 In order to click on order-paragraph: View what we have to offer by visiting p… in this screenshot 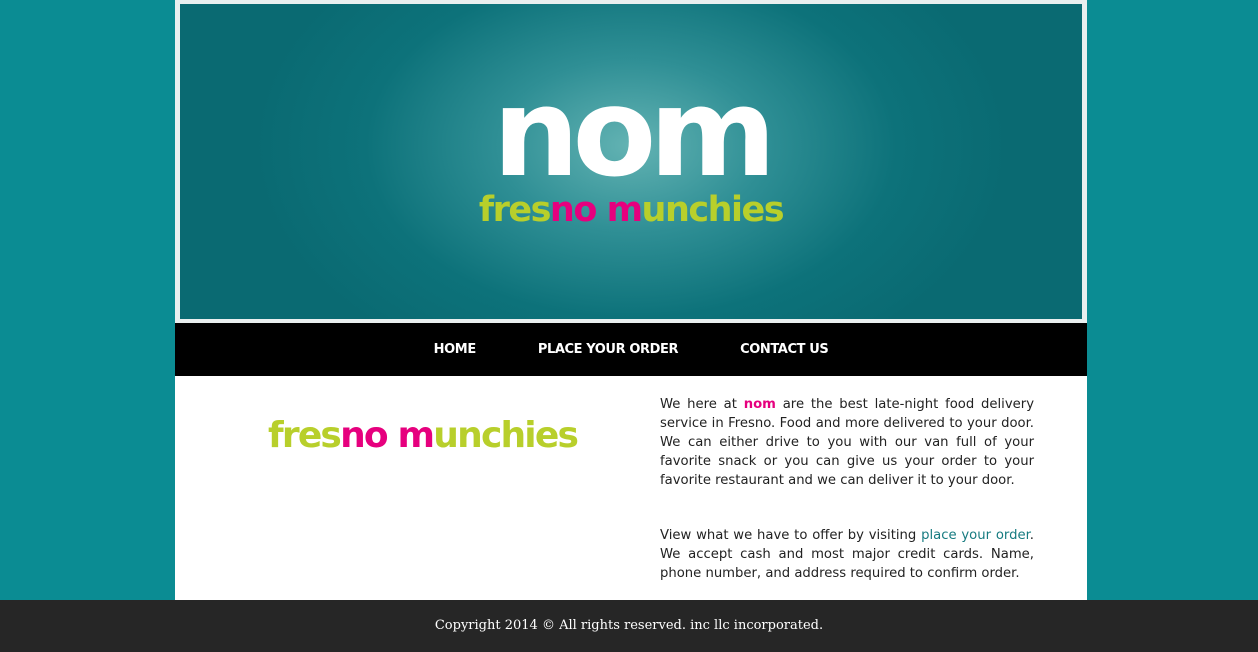, I will do `click(847, 554)`.